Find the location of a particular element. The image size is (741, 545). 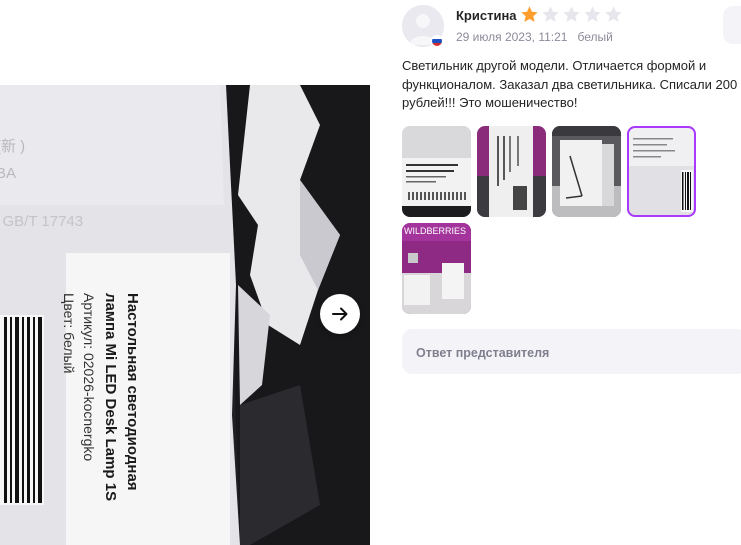

label-line-4: Цвет: белый is located at coordinates (69, 333).